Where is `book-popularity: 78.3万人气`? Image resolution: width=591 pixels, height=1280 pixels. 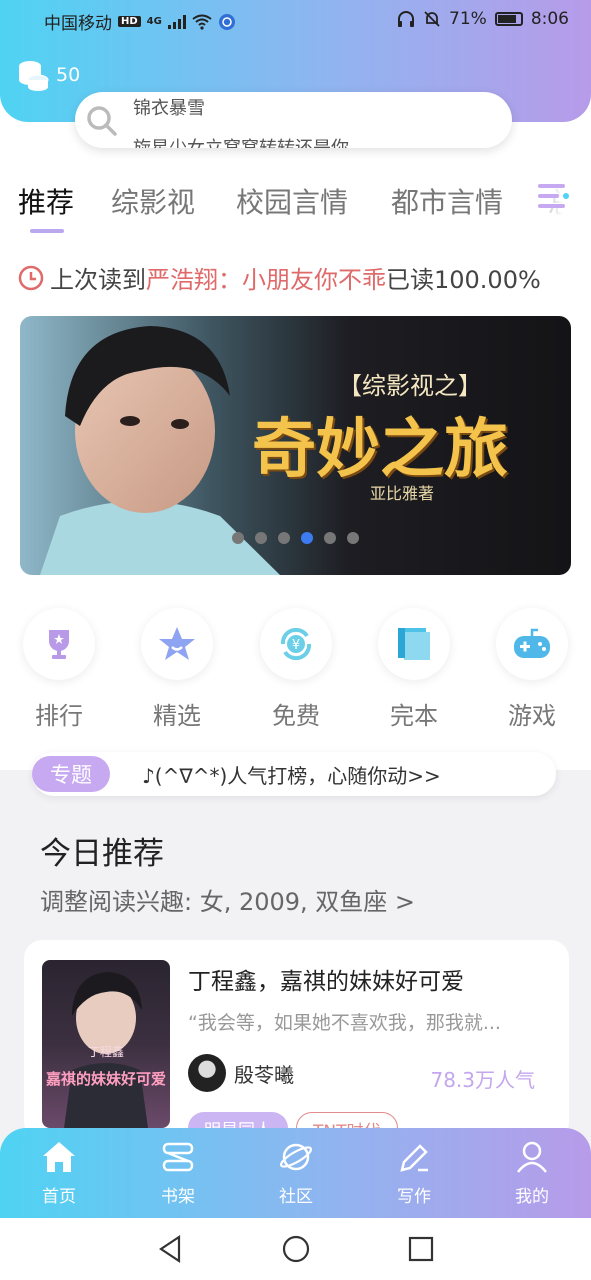 book-popularity: 78.3万人气 is located at coordinates (482, 1080).